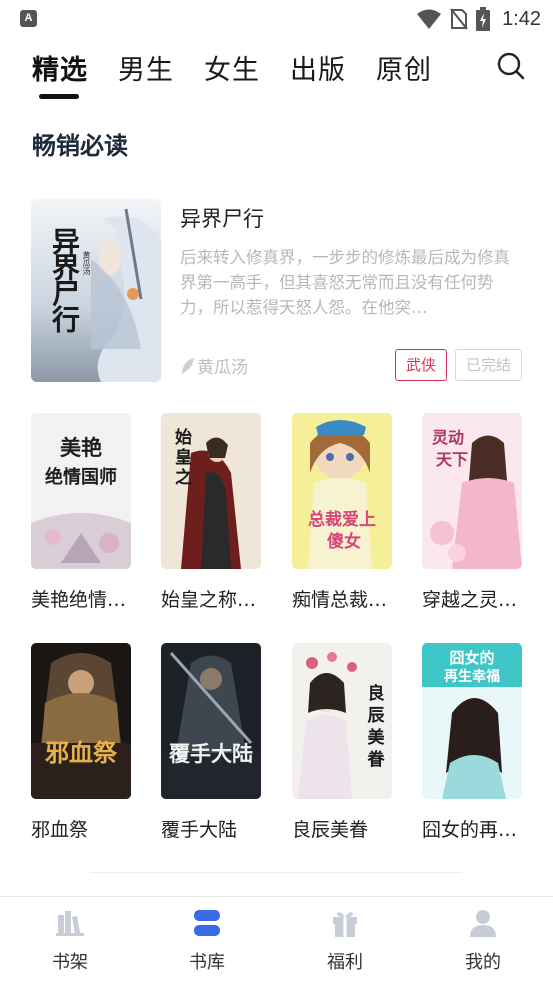 Image resolution: width=553 pixels, height=983 pixels. Describe the element at coordinates (211, 828) in the screenshot. I see `book-title: 覆手大陆` at that location.